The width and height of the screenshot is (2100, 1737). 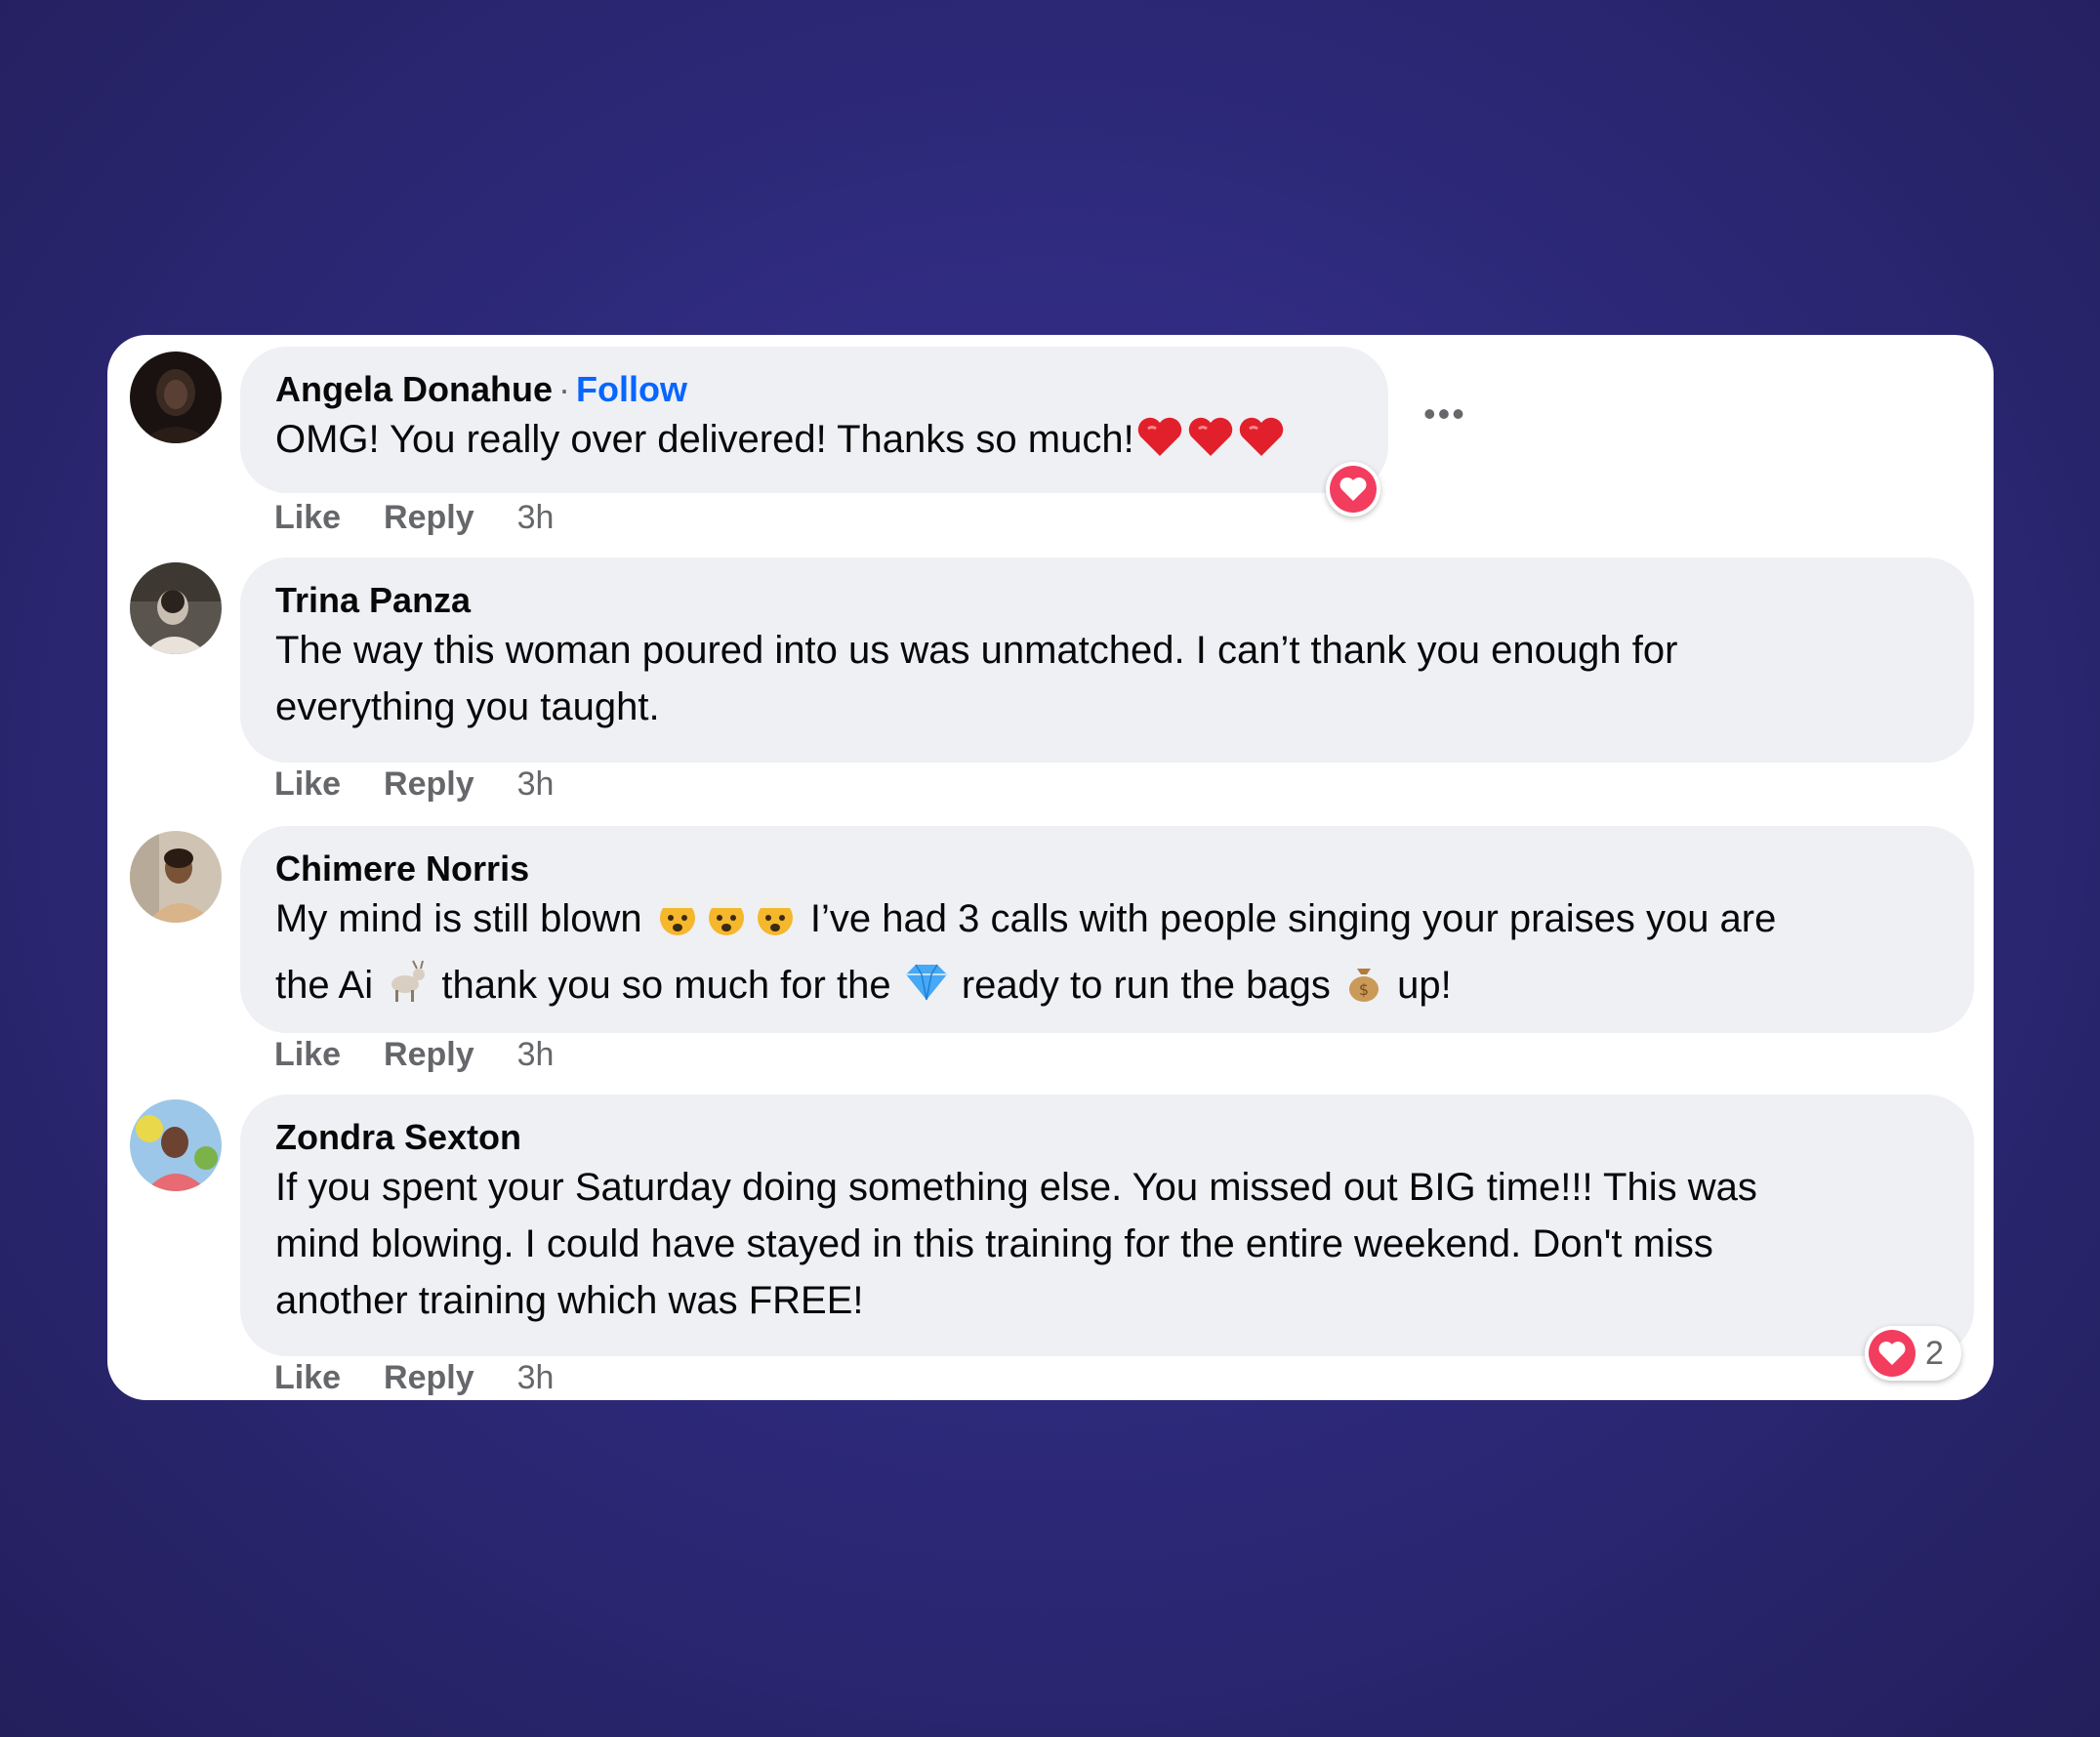 What do you see at coordinates (467, 706) in the screenshot?
I see `comment-text-line: everything you taught.` at bounding box center [467, 706].